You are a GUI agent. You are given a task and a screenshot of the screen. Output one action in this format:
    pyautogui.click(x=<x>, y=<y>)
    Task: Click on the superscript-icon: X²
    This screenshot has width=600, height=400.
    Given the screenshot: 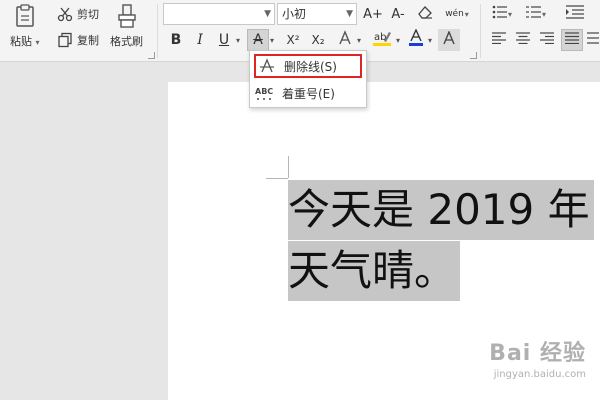 What is the action you would take?
    pyautogui.click(x=293, y=40)
    